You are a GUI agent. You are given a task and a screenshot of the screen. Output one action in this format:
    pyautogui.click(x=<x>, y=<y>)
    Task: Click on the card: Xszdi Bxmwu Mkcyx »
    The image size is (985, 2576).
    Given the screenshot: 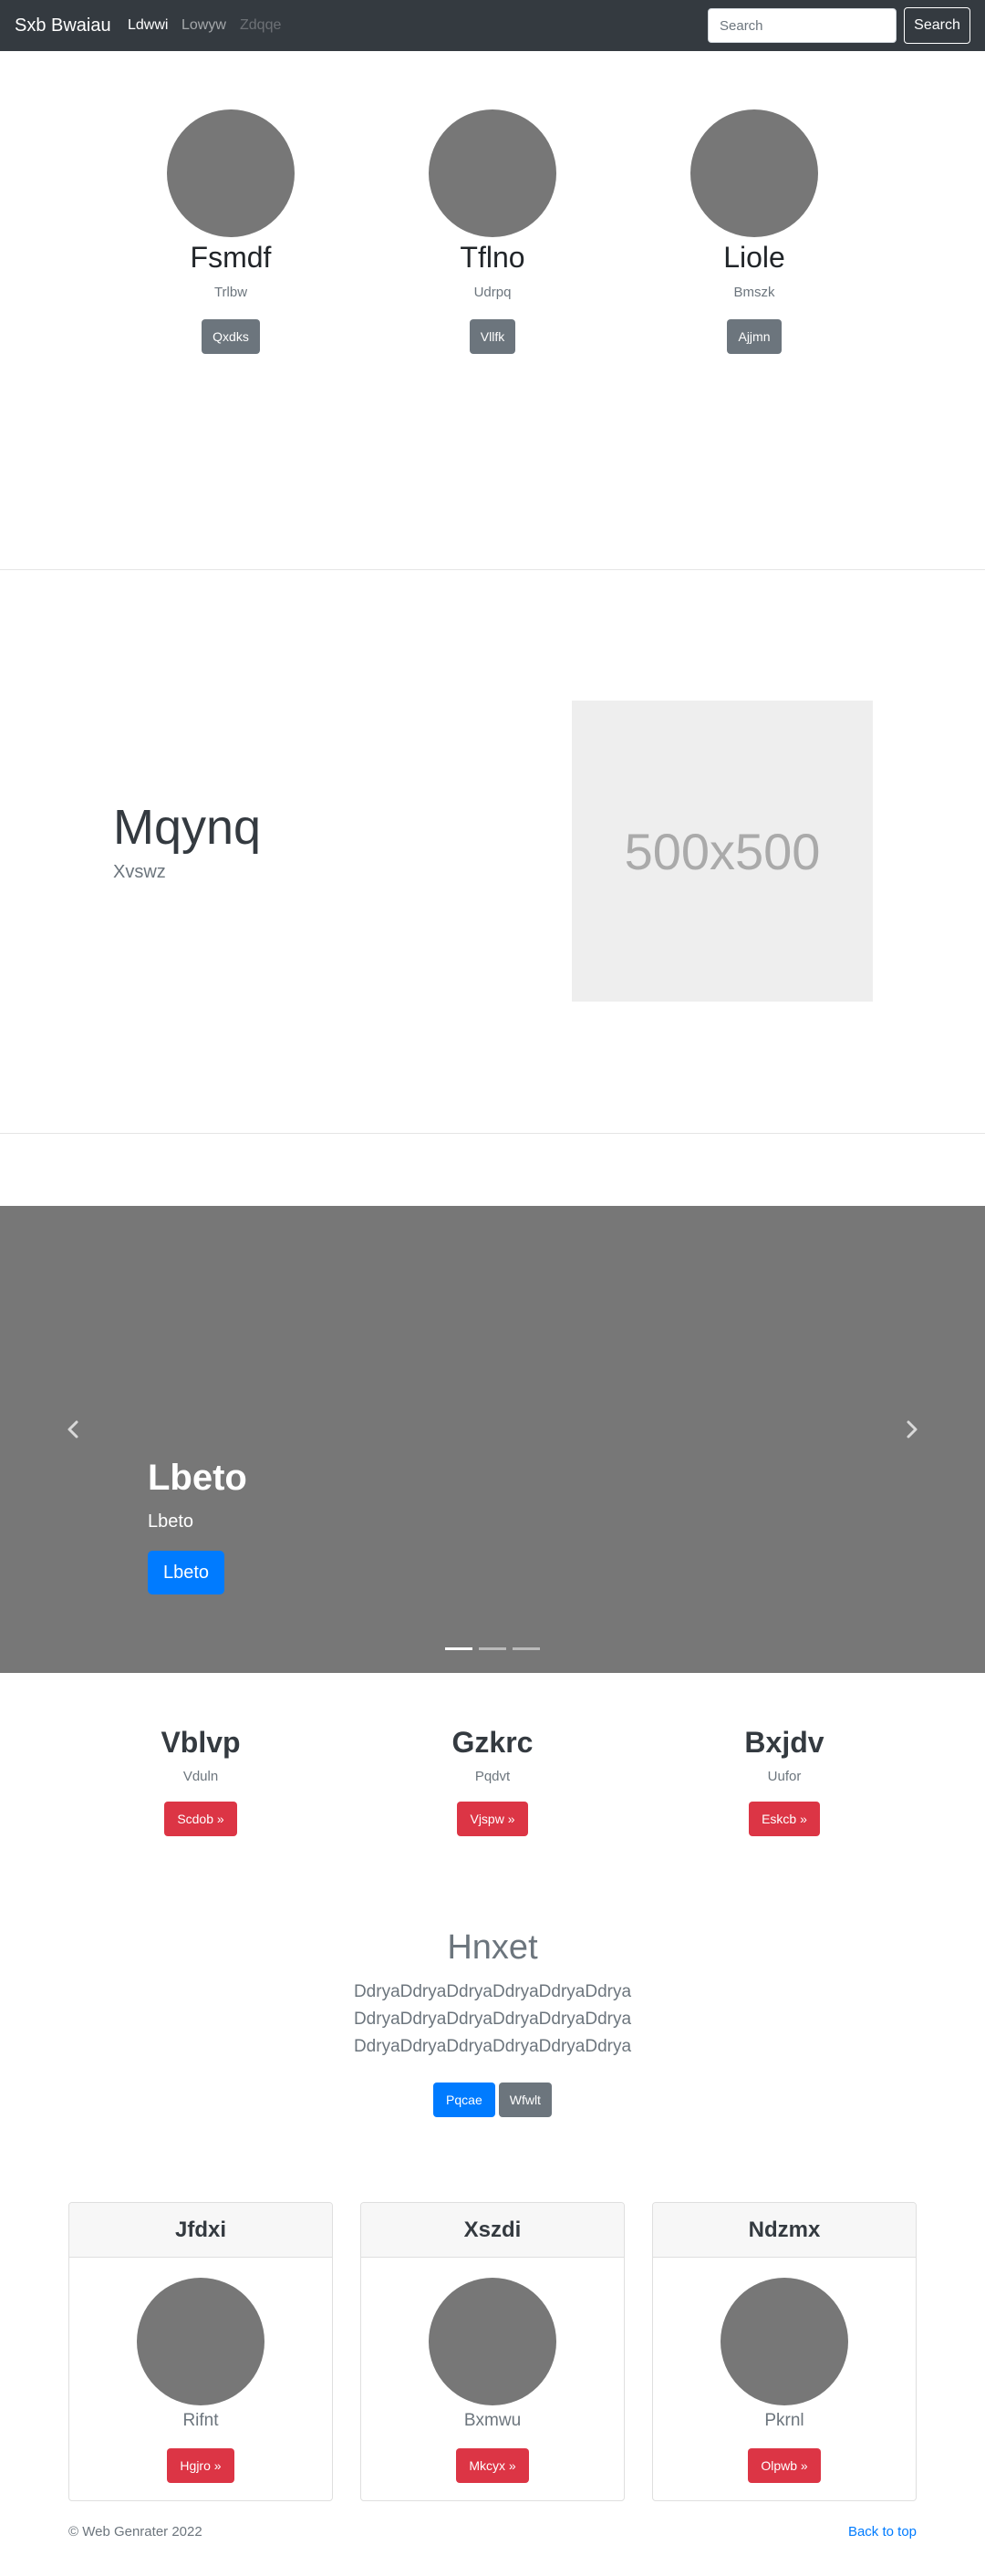 What is the action you would take?
    pyautogui.click(x=493, y=2351)
    